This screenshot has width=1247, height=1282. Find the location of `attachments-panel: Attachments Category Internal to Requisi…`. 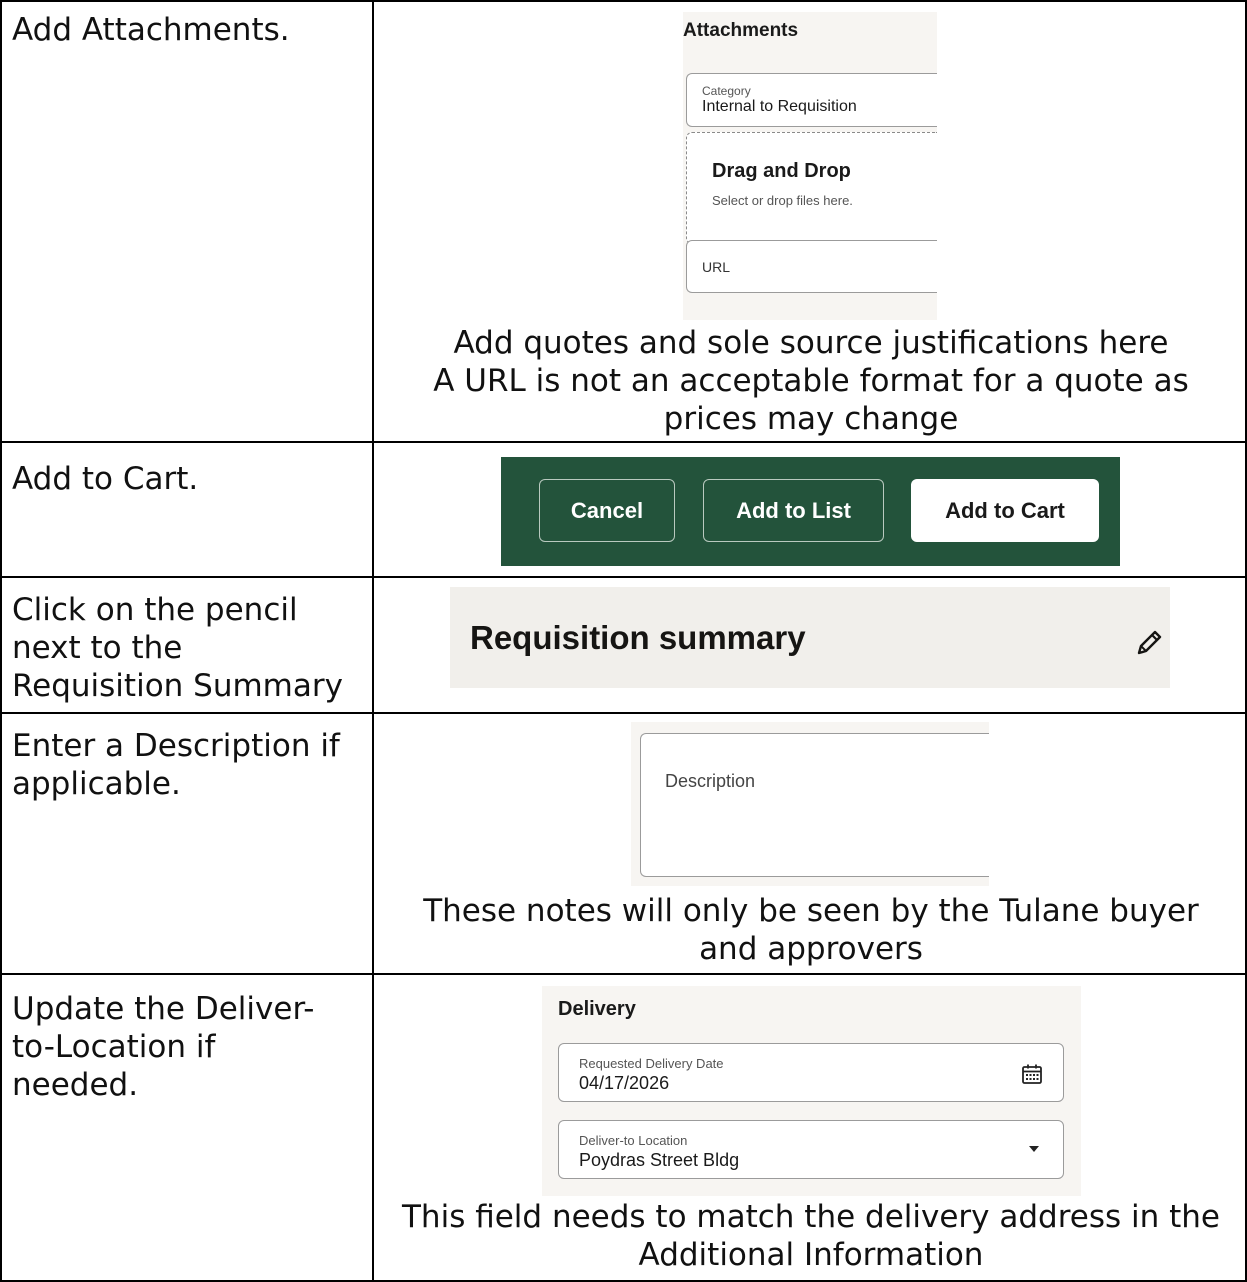

attachments-panel: Attachments Category Internal to Requisi… is located at coordinates (810, 166).